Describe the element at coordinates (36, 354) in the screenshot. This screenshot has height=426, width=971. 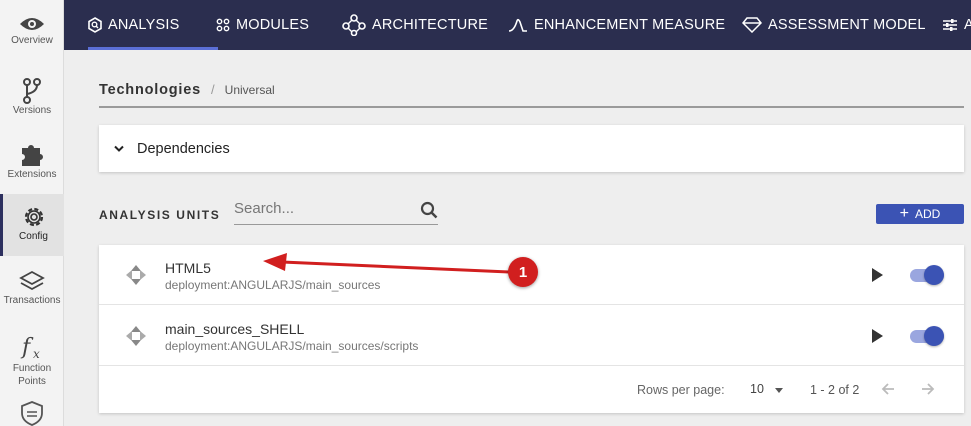
I see `svg-text: x` at that location.